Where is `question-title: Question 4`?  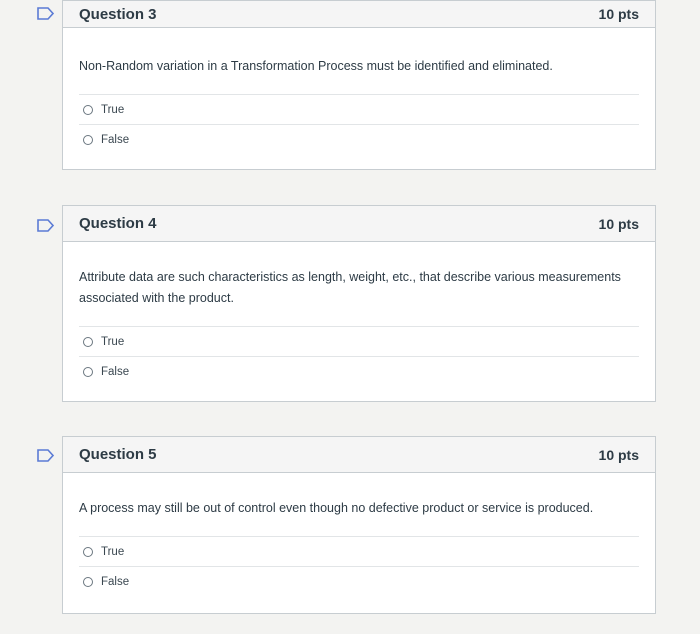
question-title: Question 4 is located at coordinates (118, 223).